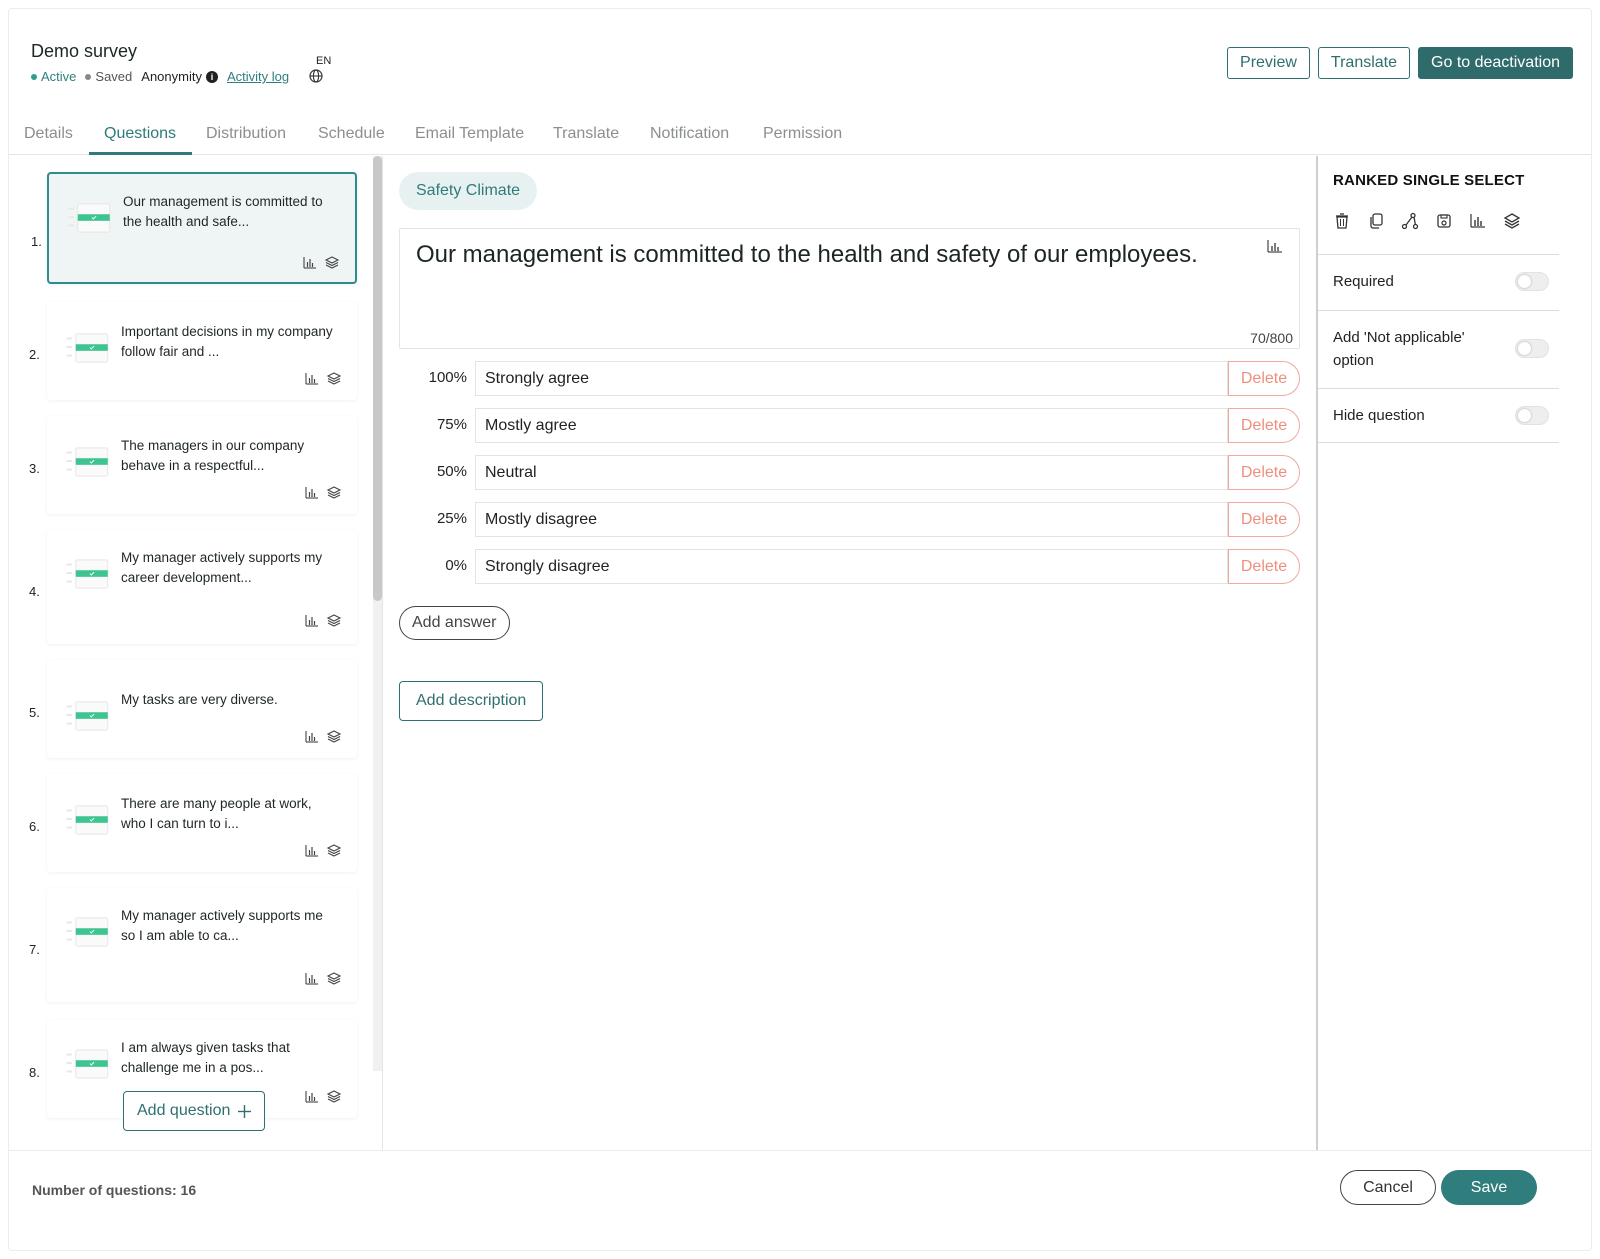  I want to click on answer-input: Strongly agree, so click(851, 378).